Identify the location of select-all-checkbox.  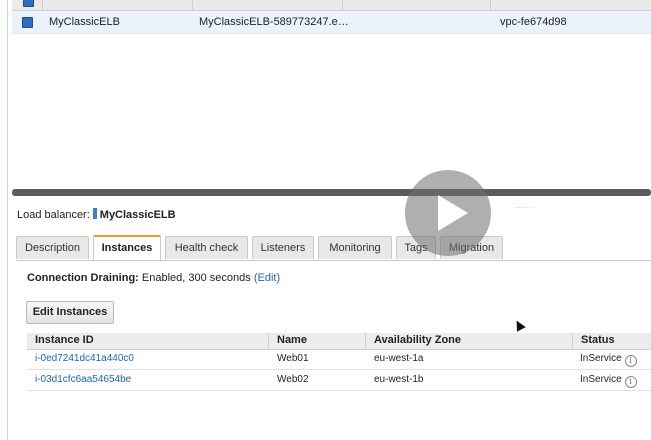
(28, 3).